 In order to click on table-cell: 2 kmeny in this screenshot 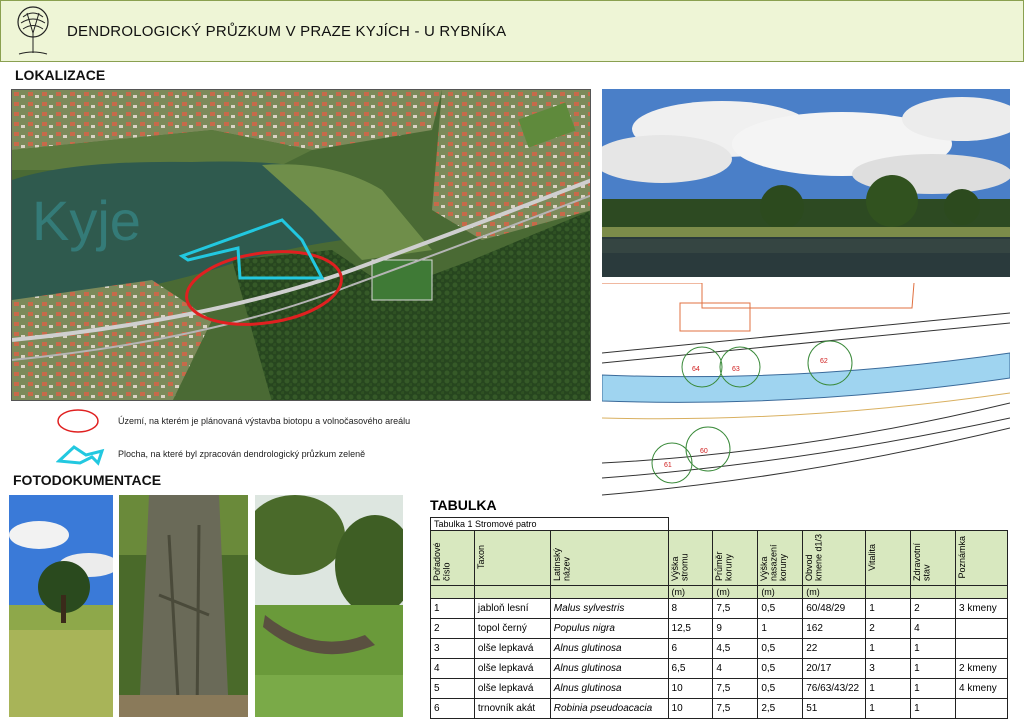, I will do `click(981, 668)`.